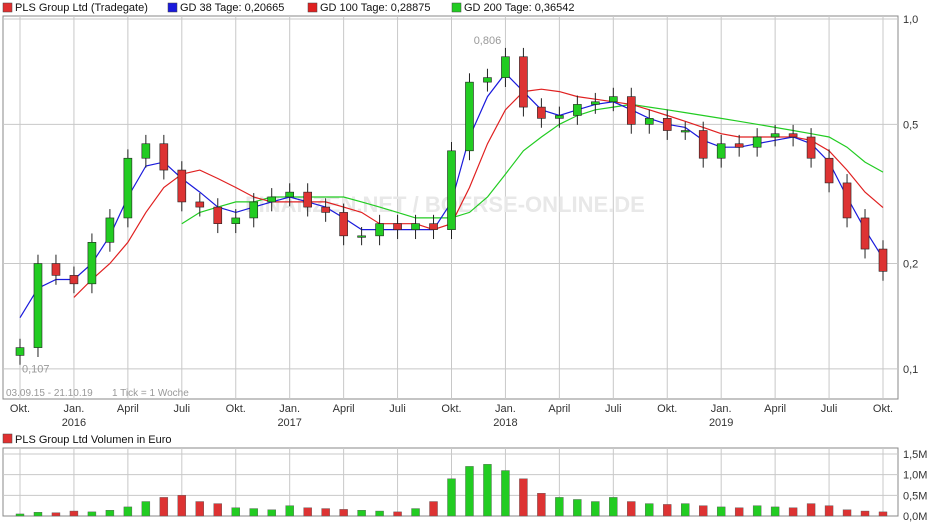  What do you see at coordinates (232, 8) in the screenshot?
I see `legend-gd38: GD 38 Tage: 0,20665` at bounding box center [232, 8].